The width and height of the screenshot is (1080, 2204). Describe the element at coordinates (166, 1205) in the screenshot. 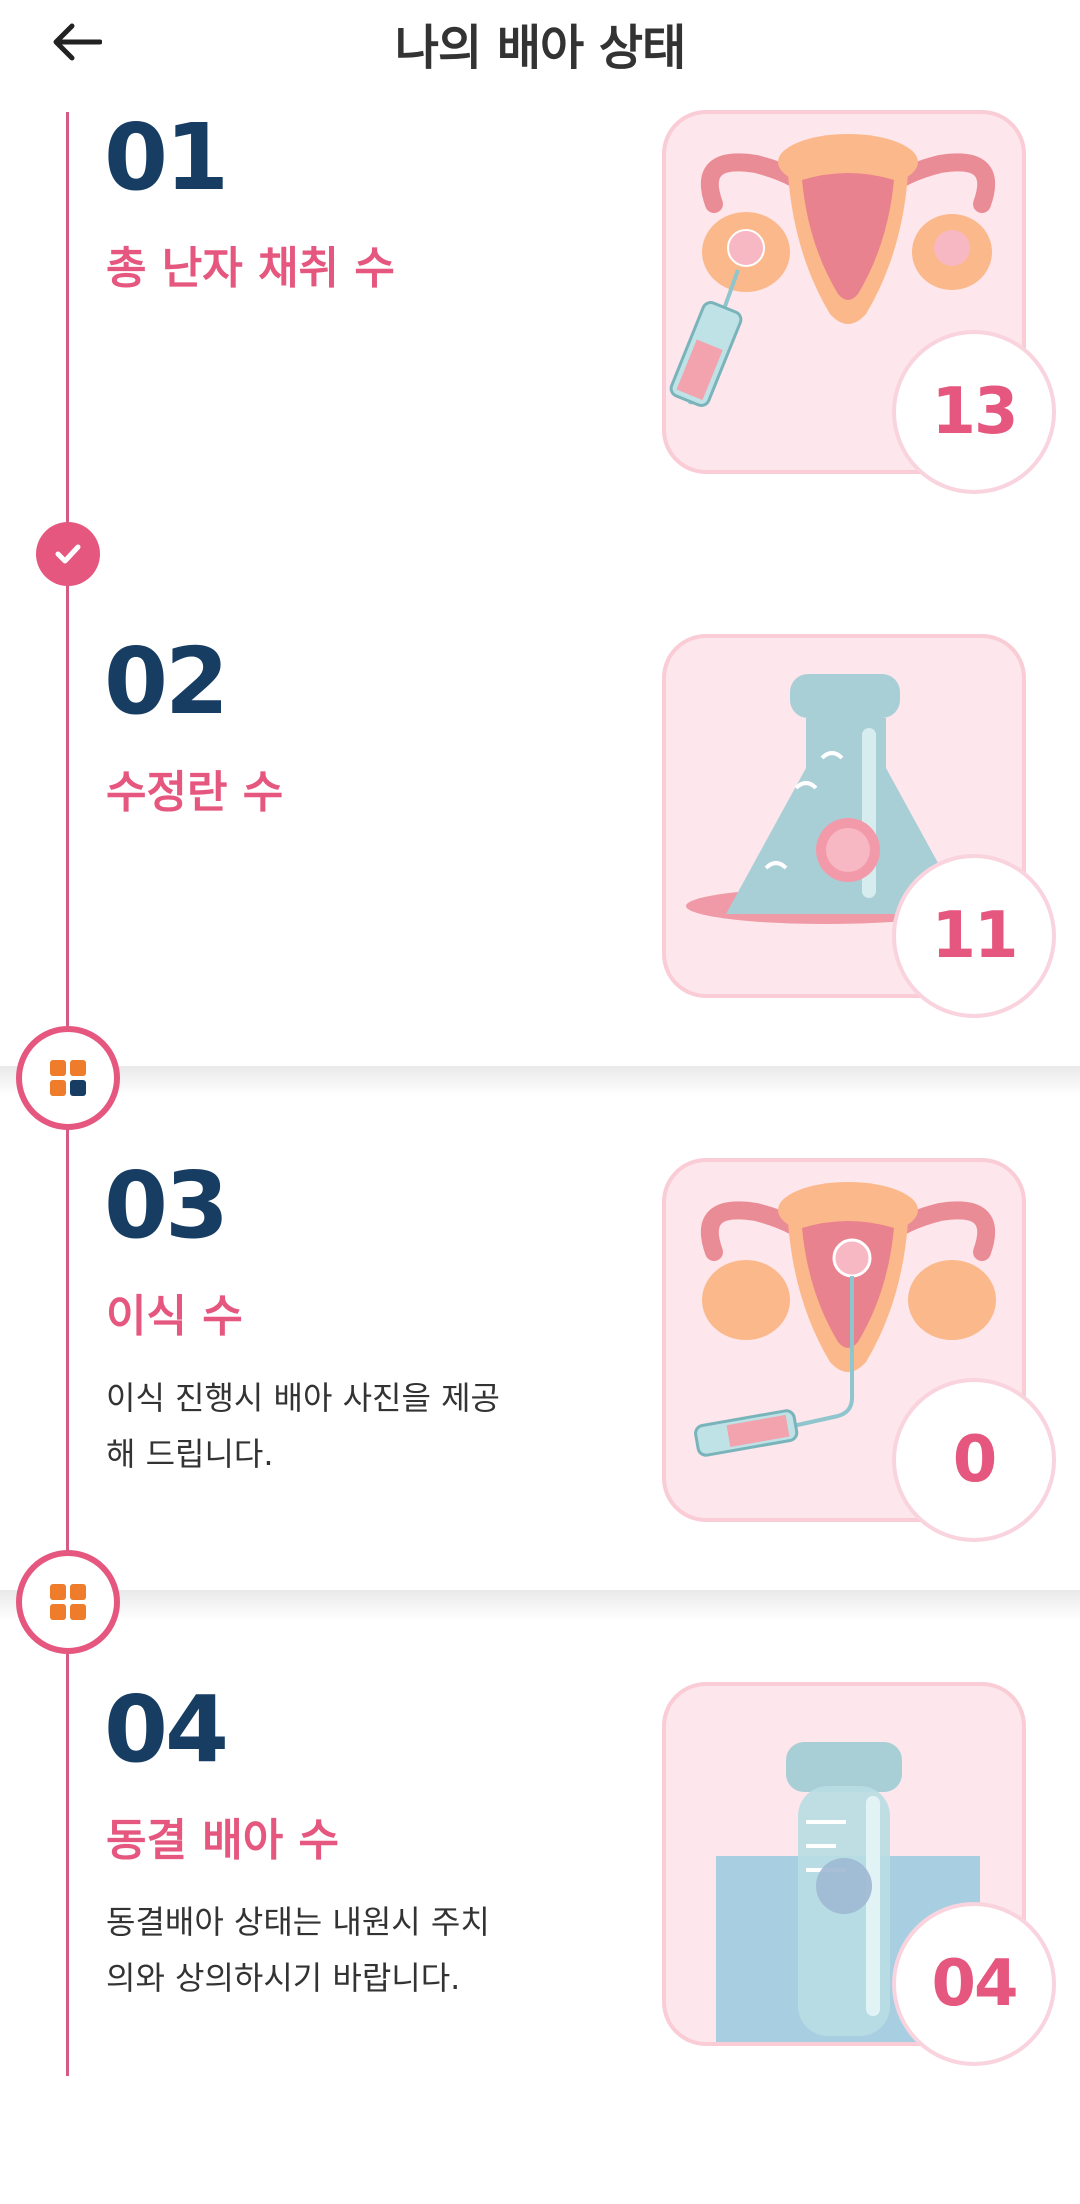

I see `step-number: 03` at that location.